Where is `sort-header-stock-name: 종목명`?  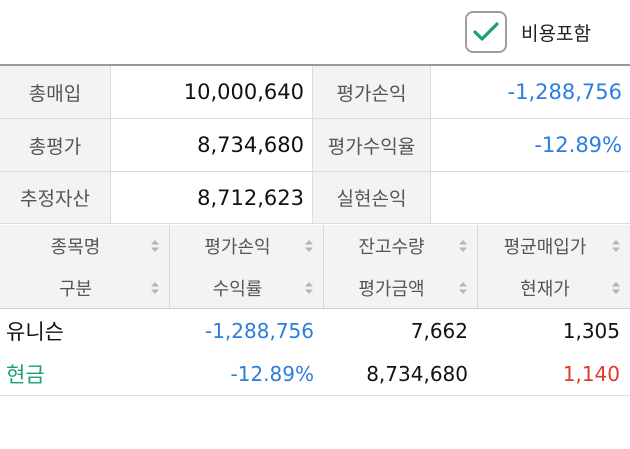
sort-header-stock-name: 종목명 is located at coordinates (85, 246).